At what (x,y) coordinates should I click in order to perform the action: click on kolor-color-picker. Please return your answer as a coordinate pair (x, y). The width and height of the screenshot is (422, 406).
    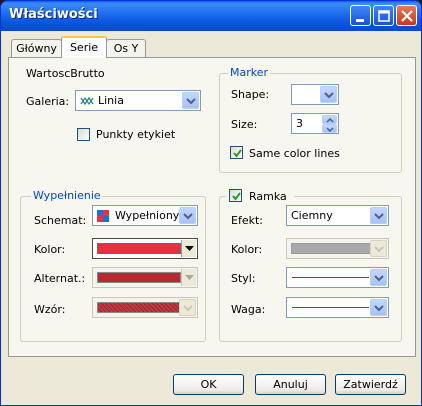
    Looking at the image, I should click on (145, 248).